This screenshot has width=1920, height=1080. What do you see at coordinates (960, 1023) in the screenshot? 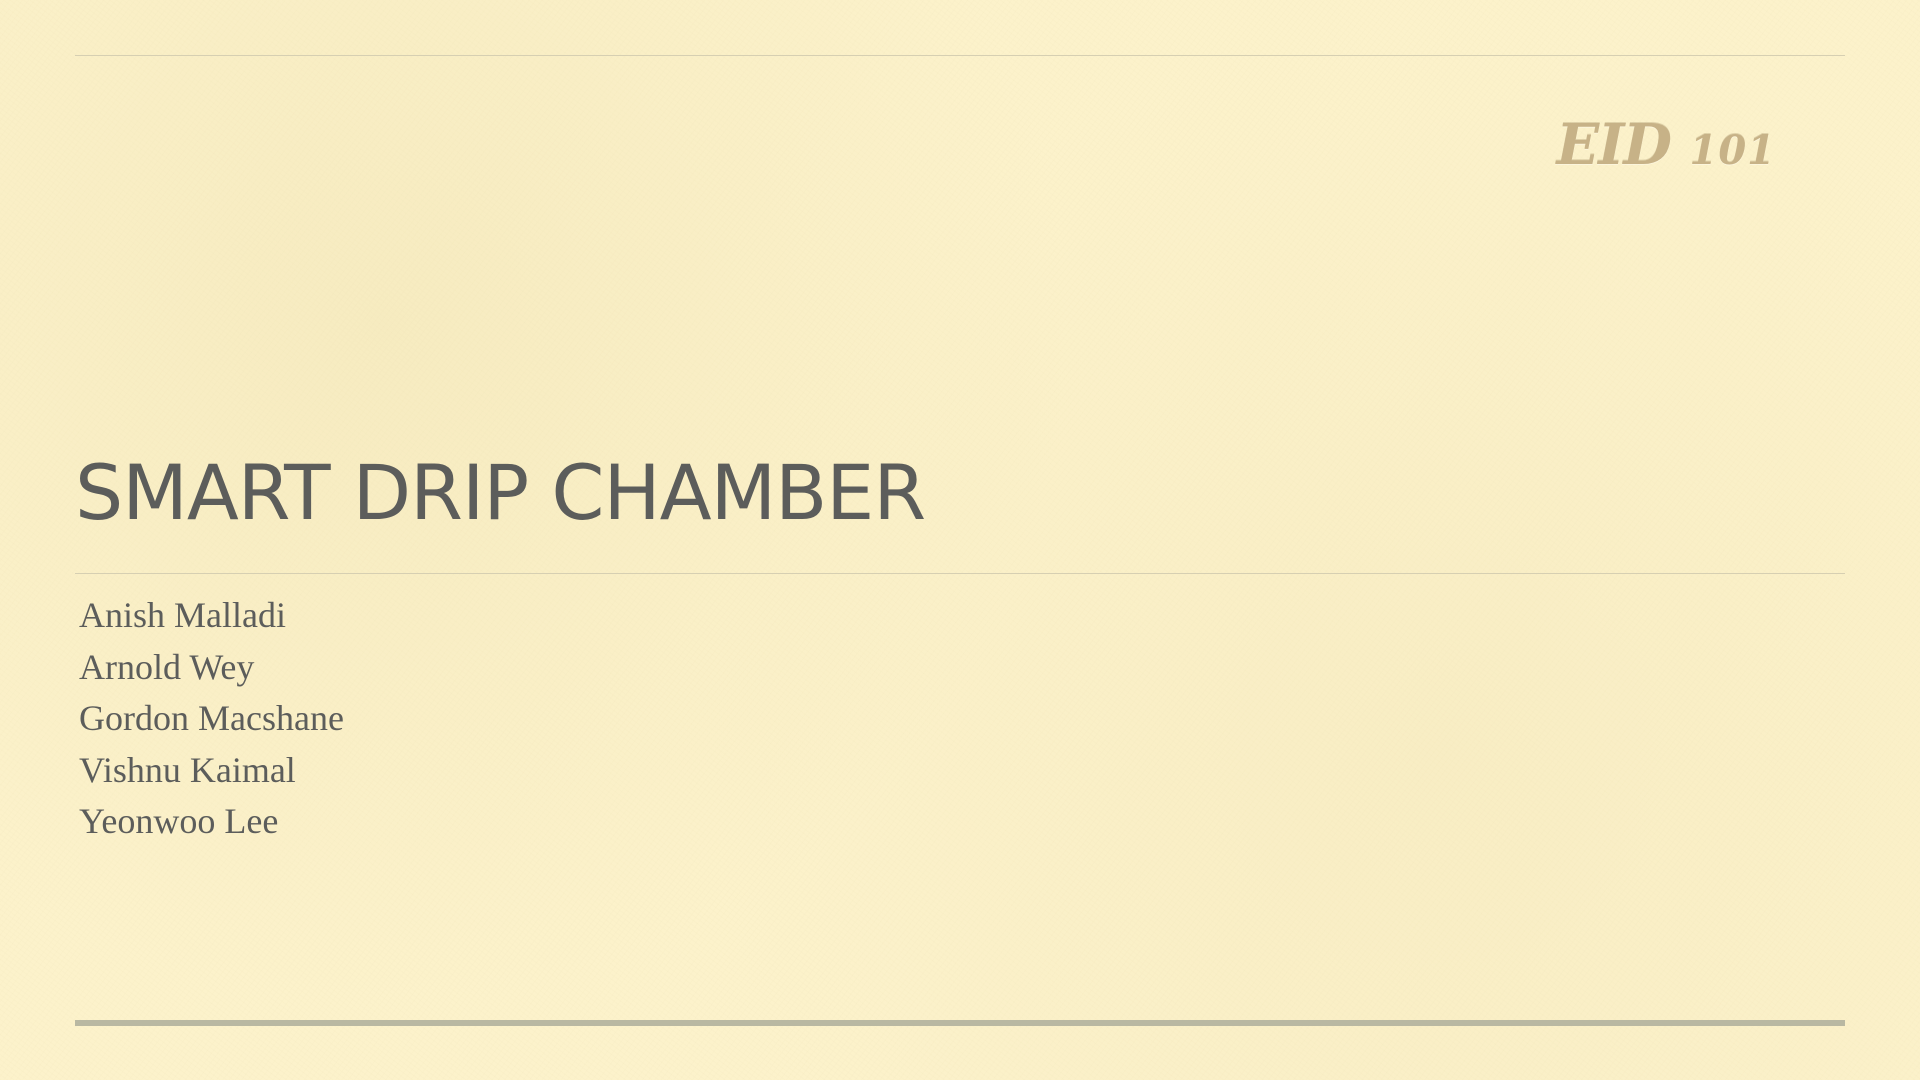
I see `bottom-divider` at bounding box center [960, 1023].